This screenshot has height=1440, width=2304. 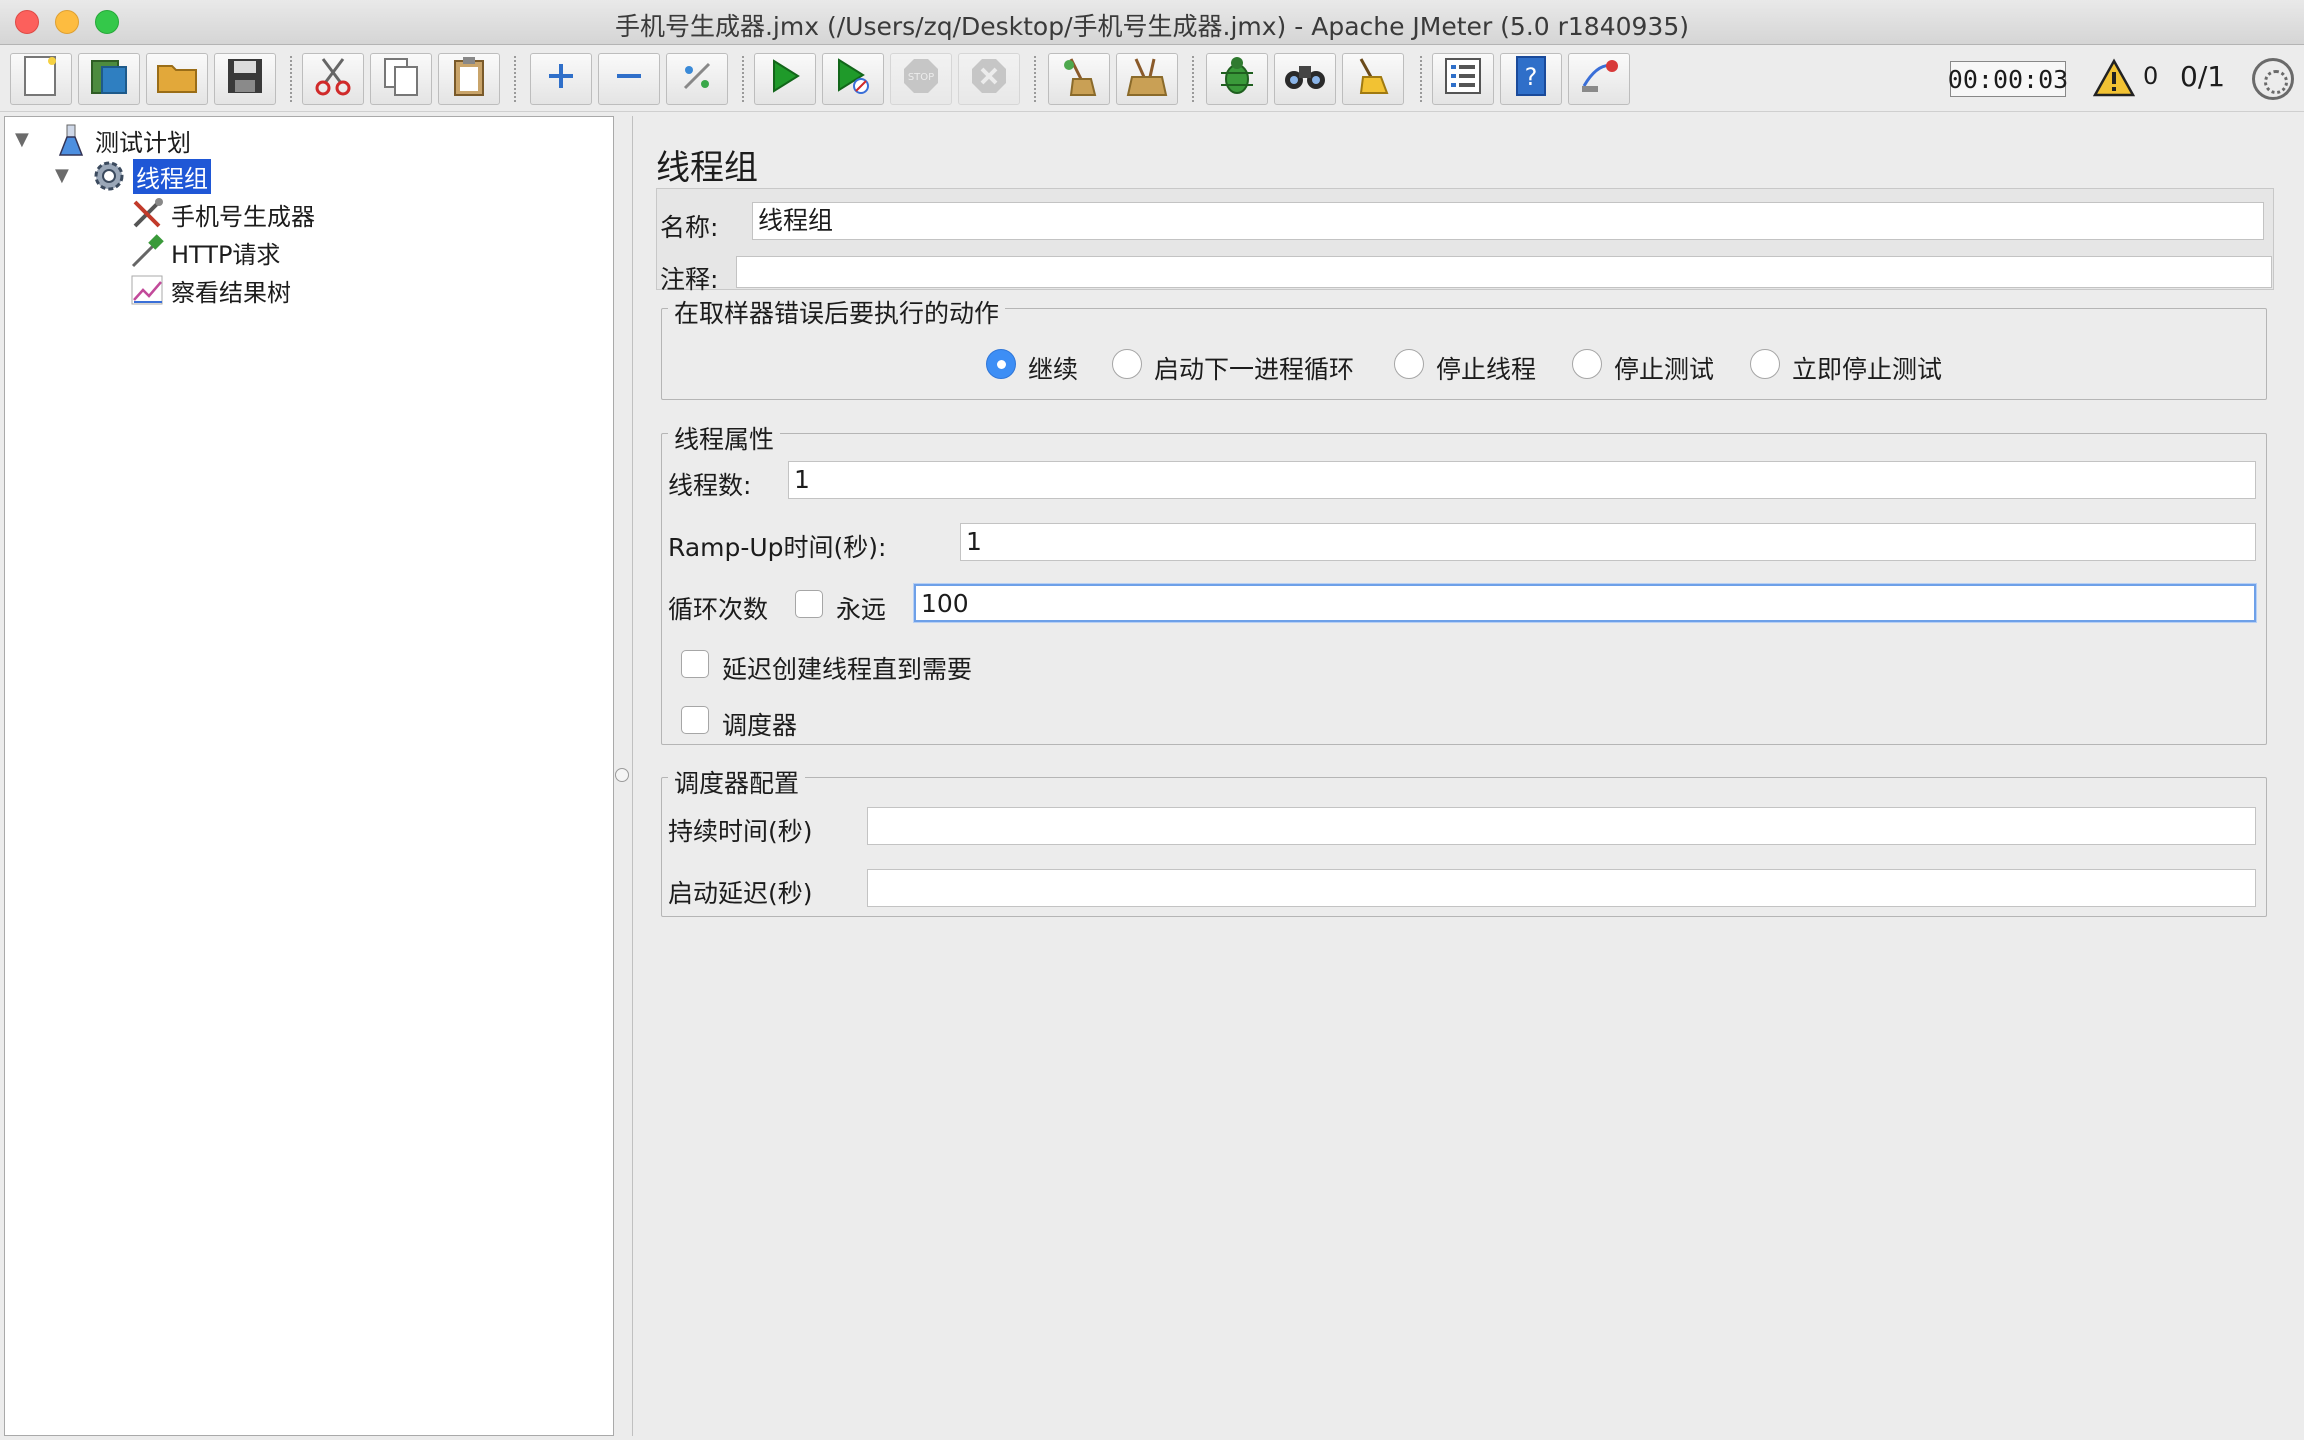 I want to click on open-button, so click(x=177, y=79).